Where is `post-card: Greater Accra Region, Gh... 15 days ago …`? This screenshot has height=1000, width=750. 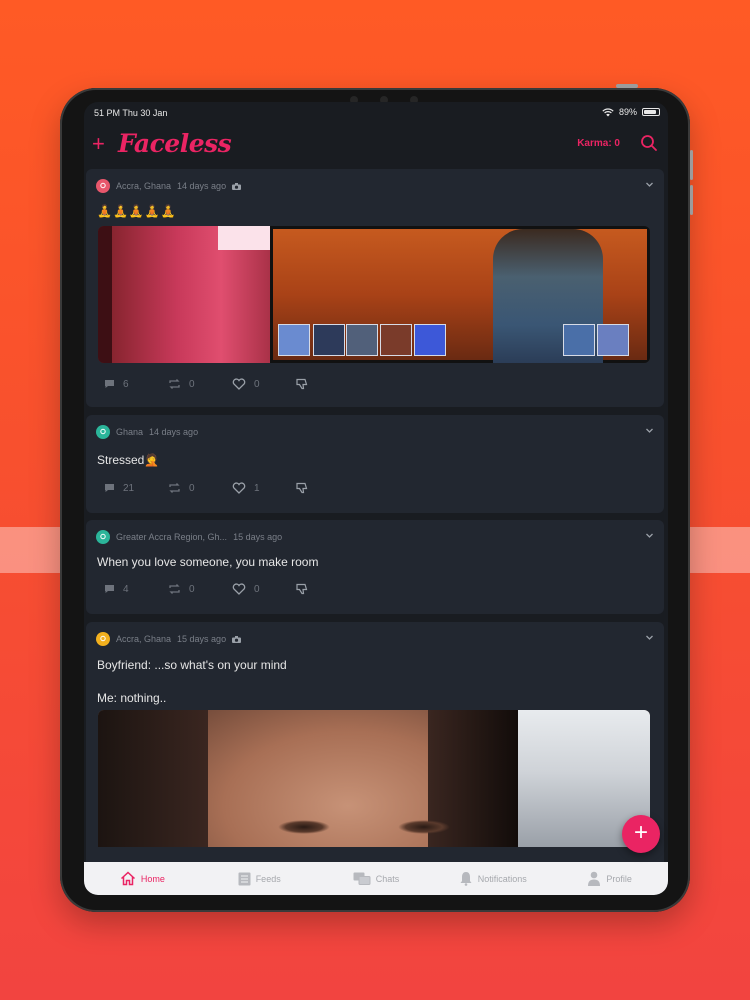 post-card: Greater Accra Region, Gh... 15 days ago … is located at coordinates (375, 567).